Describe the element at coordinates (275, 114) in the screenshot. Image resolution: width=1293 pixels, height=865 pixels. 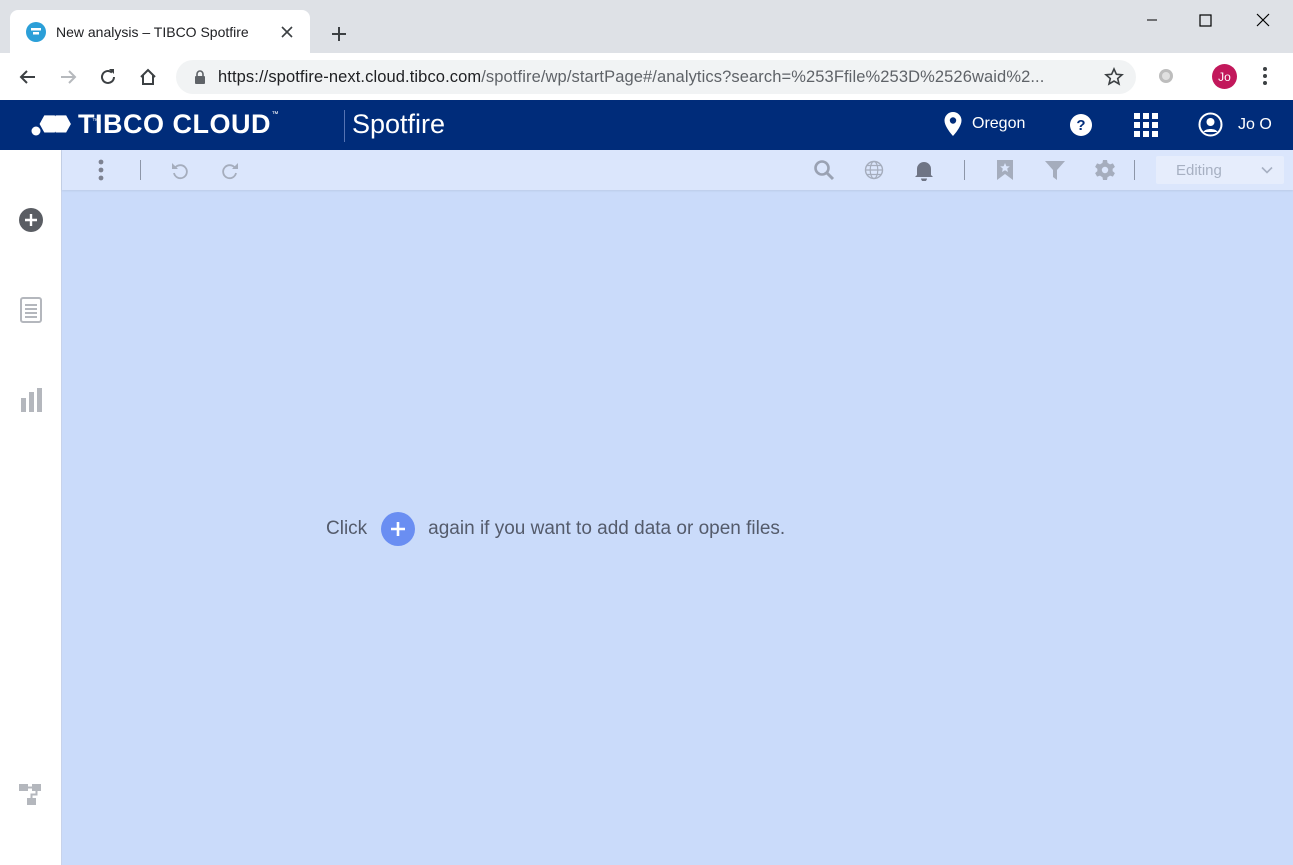
I see `brand-trademark: ™` at that location.